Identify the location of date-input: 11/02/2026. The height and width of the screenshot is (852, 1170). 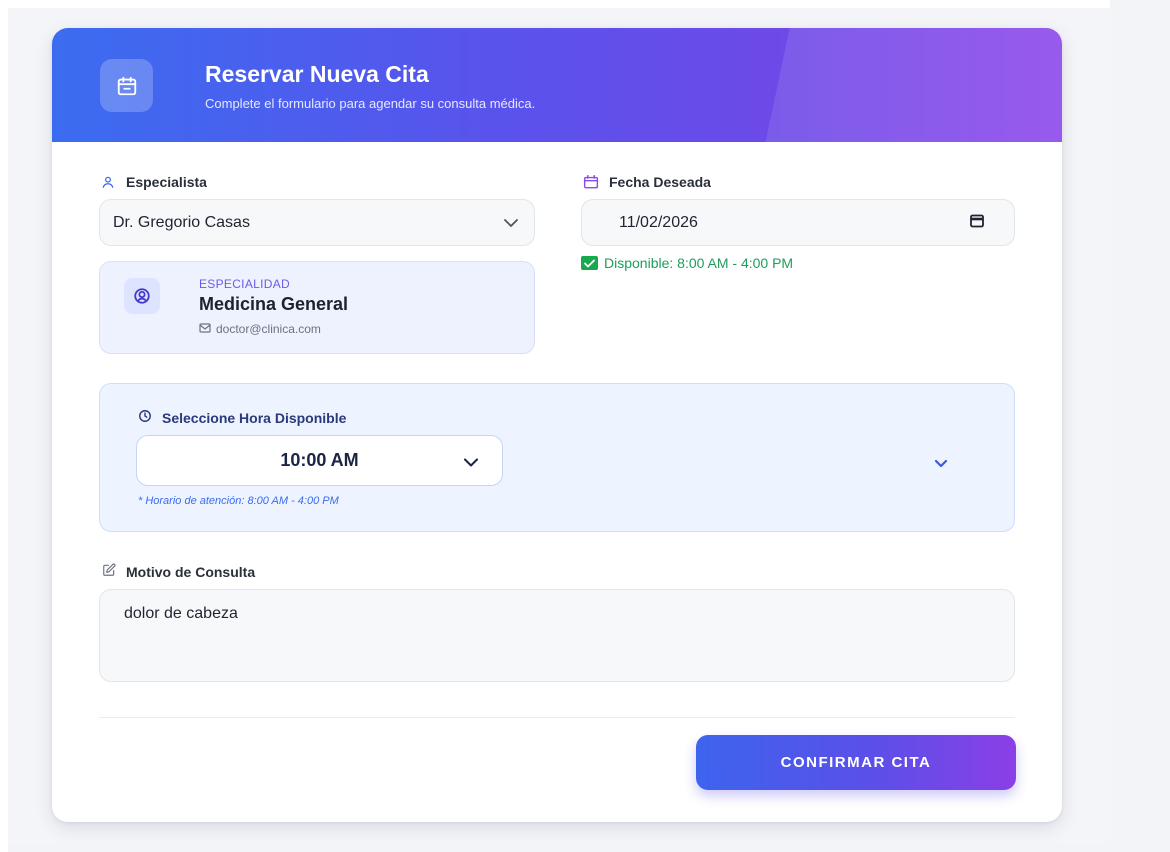
(798, 222).